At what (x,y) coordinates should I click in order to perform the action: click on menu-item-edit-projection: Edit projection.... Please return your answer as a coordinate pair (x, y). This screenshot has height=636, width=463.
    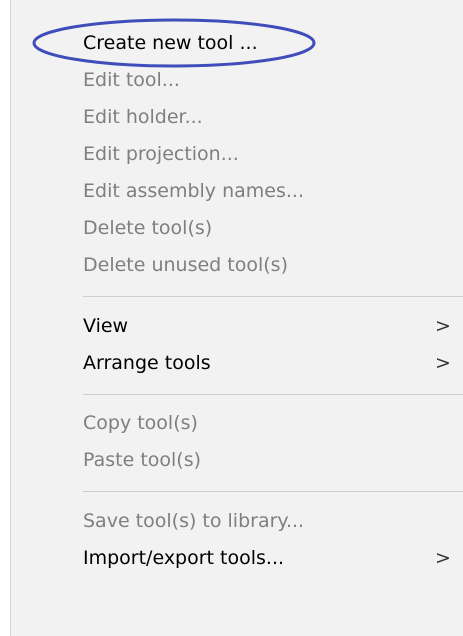
    Looking at the image, I should click on (237, 154).